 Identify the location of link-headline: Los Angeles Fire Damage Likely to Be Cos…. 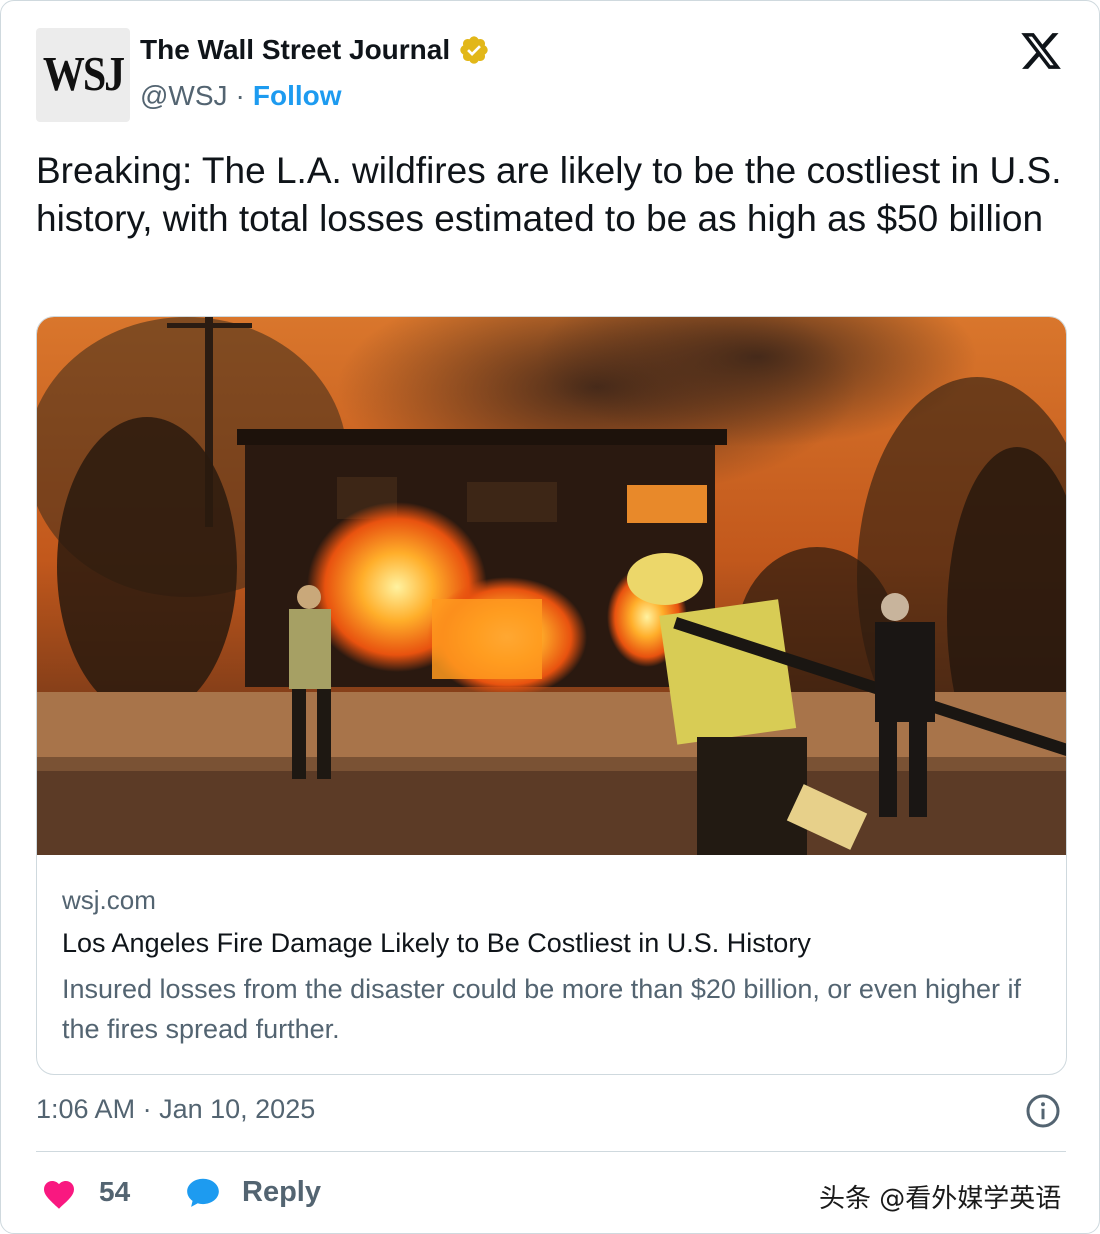
(436, 943).